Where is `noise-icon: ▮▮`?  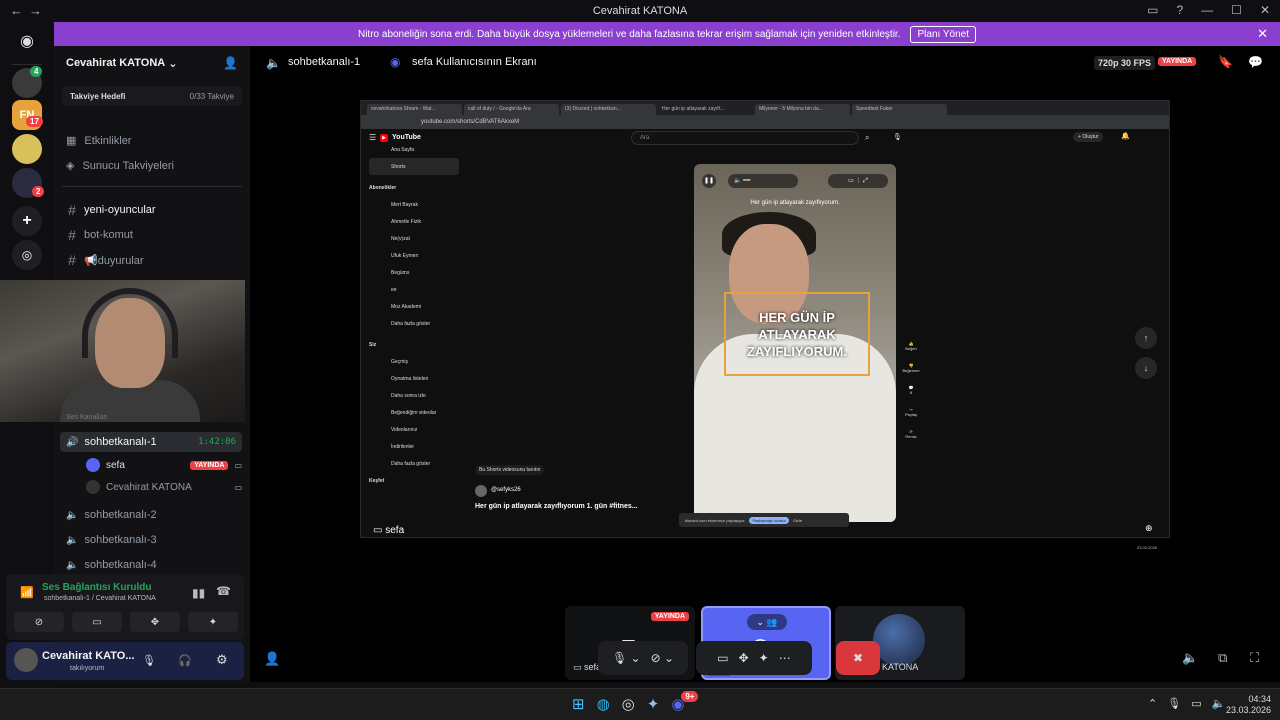 noise-icon: ▮▮ is located at coordinates (198, 593).